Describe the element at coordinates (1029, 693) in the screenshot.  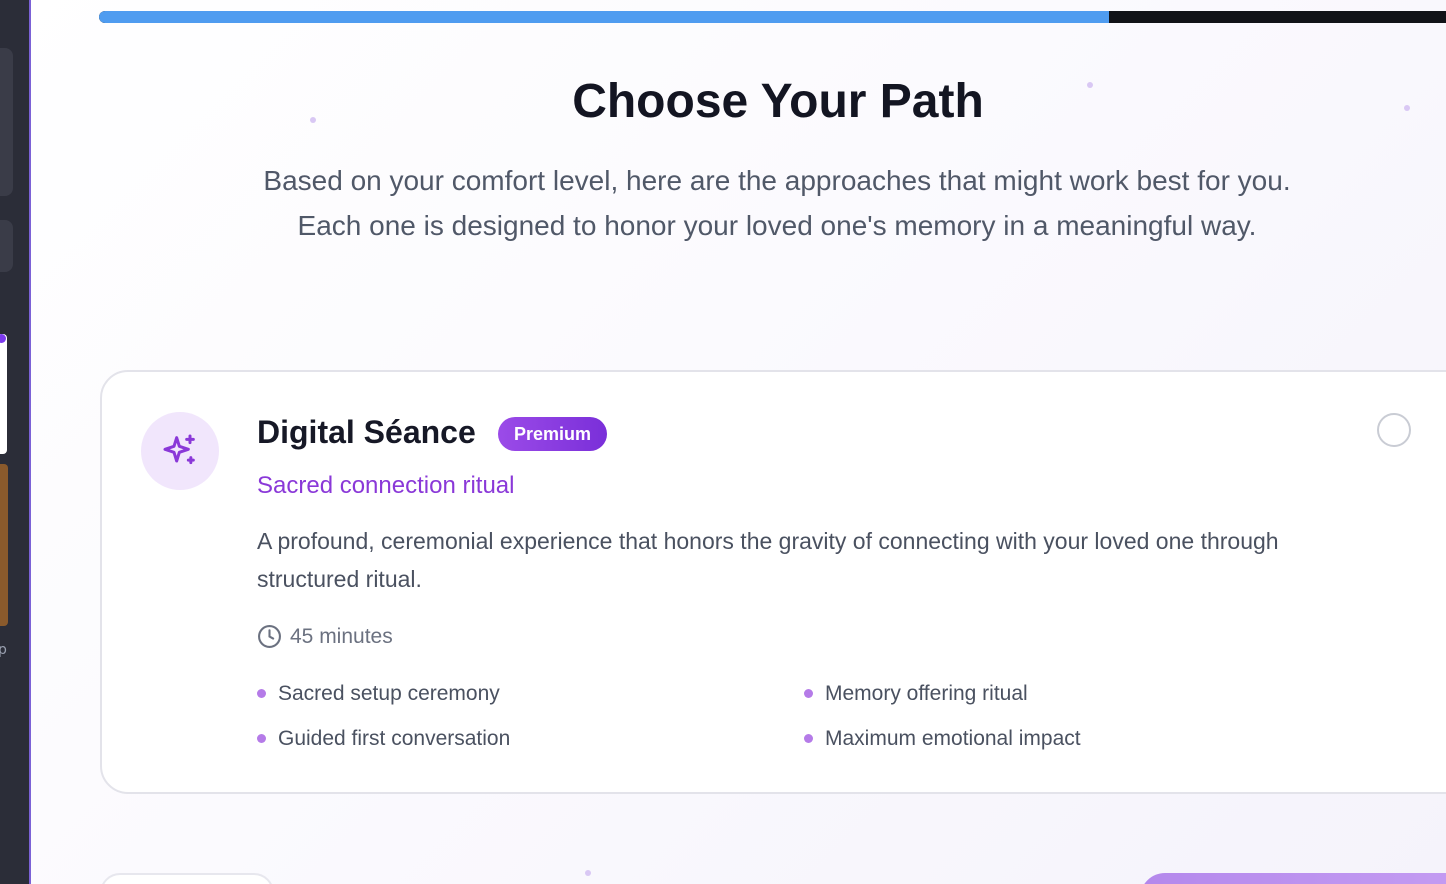
I see `feature-item: Memory offering ritual` at that location.